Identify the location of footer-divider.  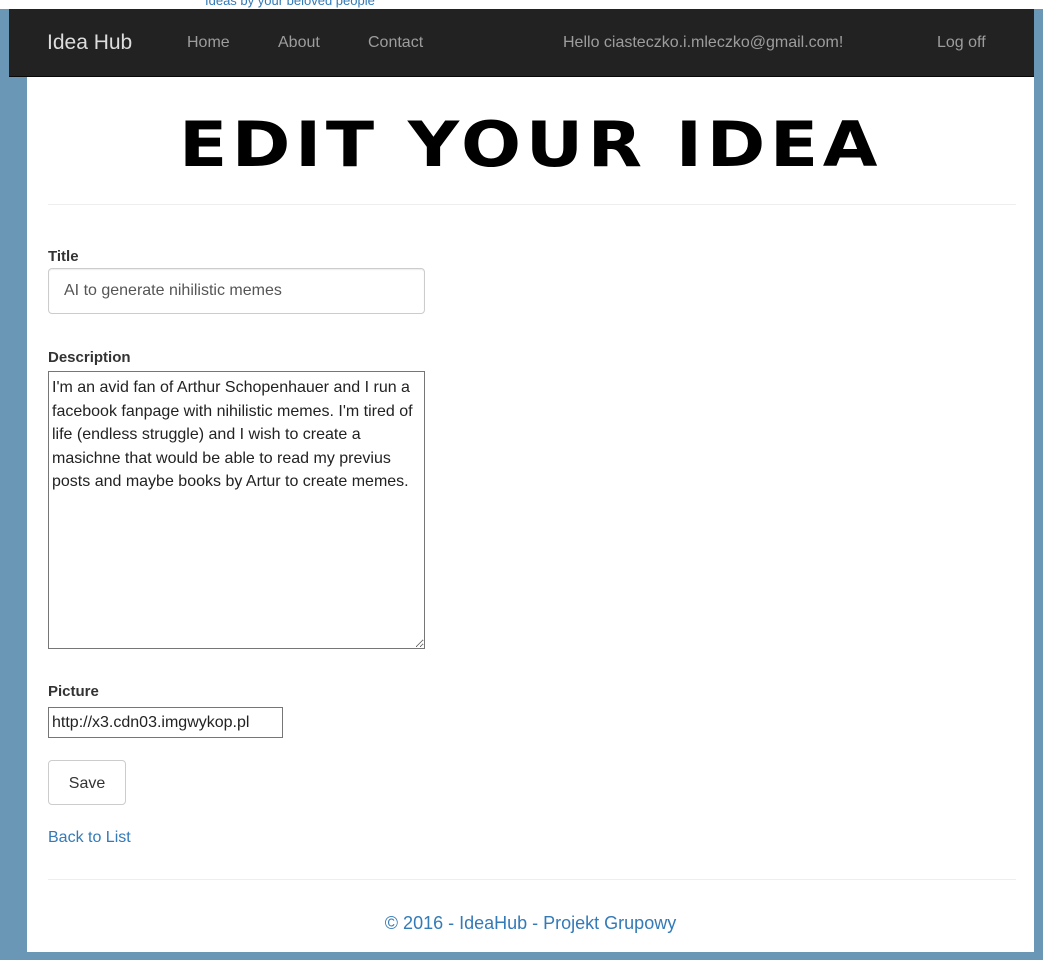
(532, 879).